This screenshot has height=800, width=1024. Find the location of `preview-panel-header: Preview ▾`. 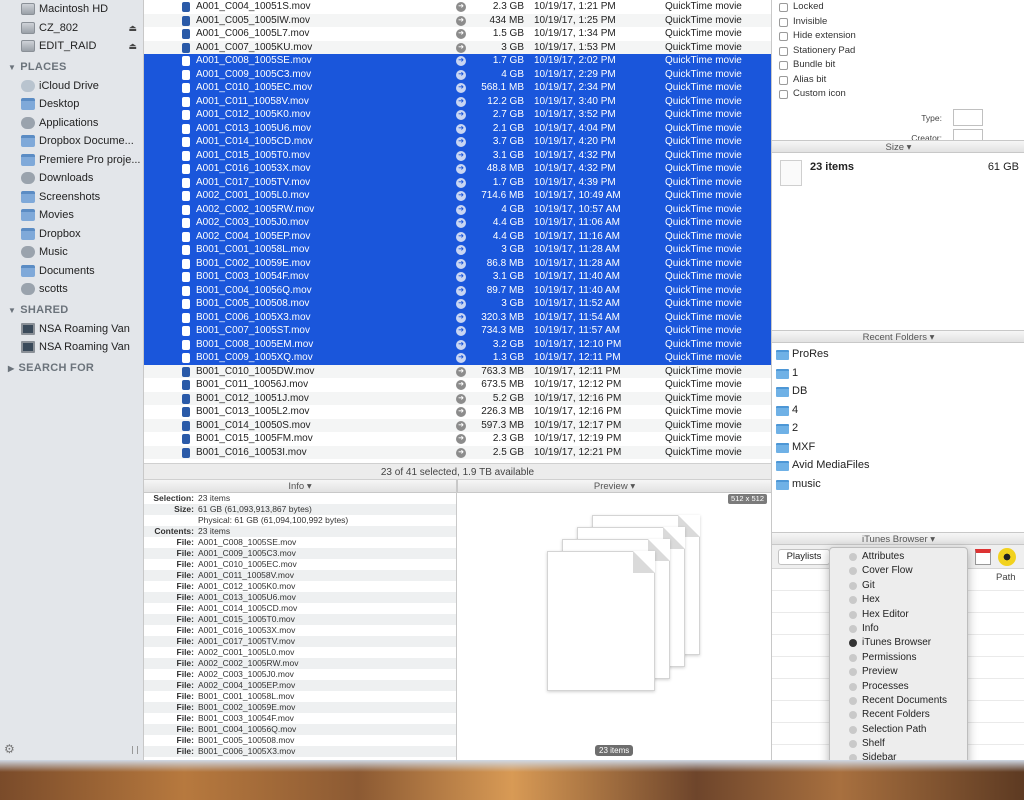

preview-panel-header: Preview ▾ is located at coordinates (614, 486).